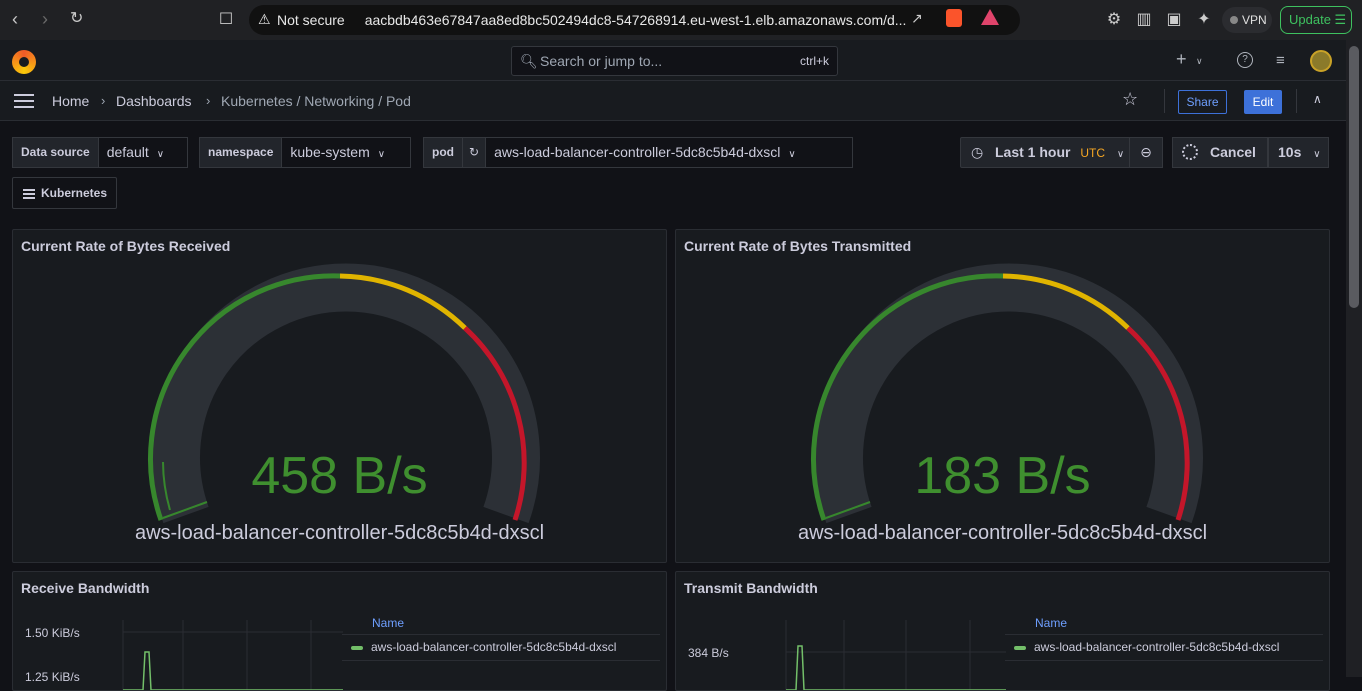 The image size is (1362, 691). Describe the element at coordinates (1144, 20) in the screenshot. I see `sidebar-icon: ▥` at that location.